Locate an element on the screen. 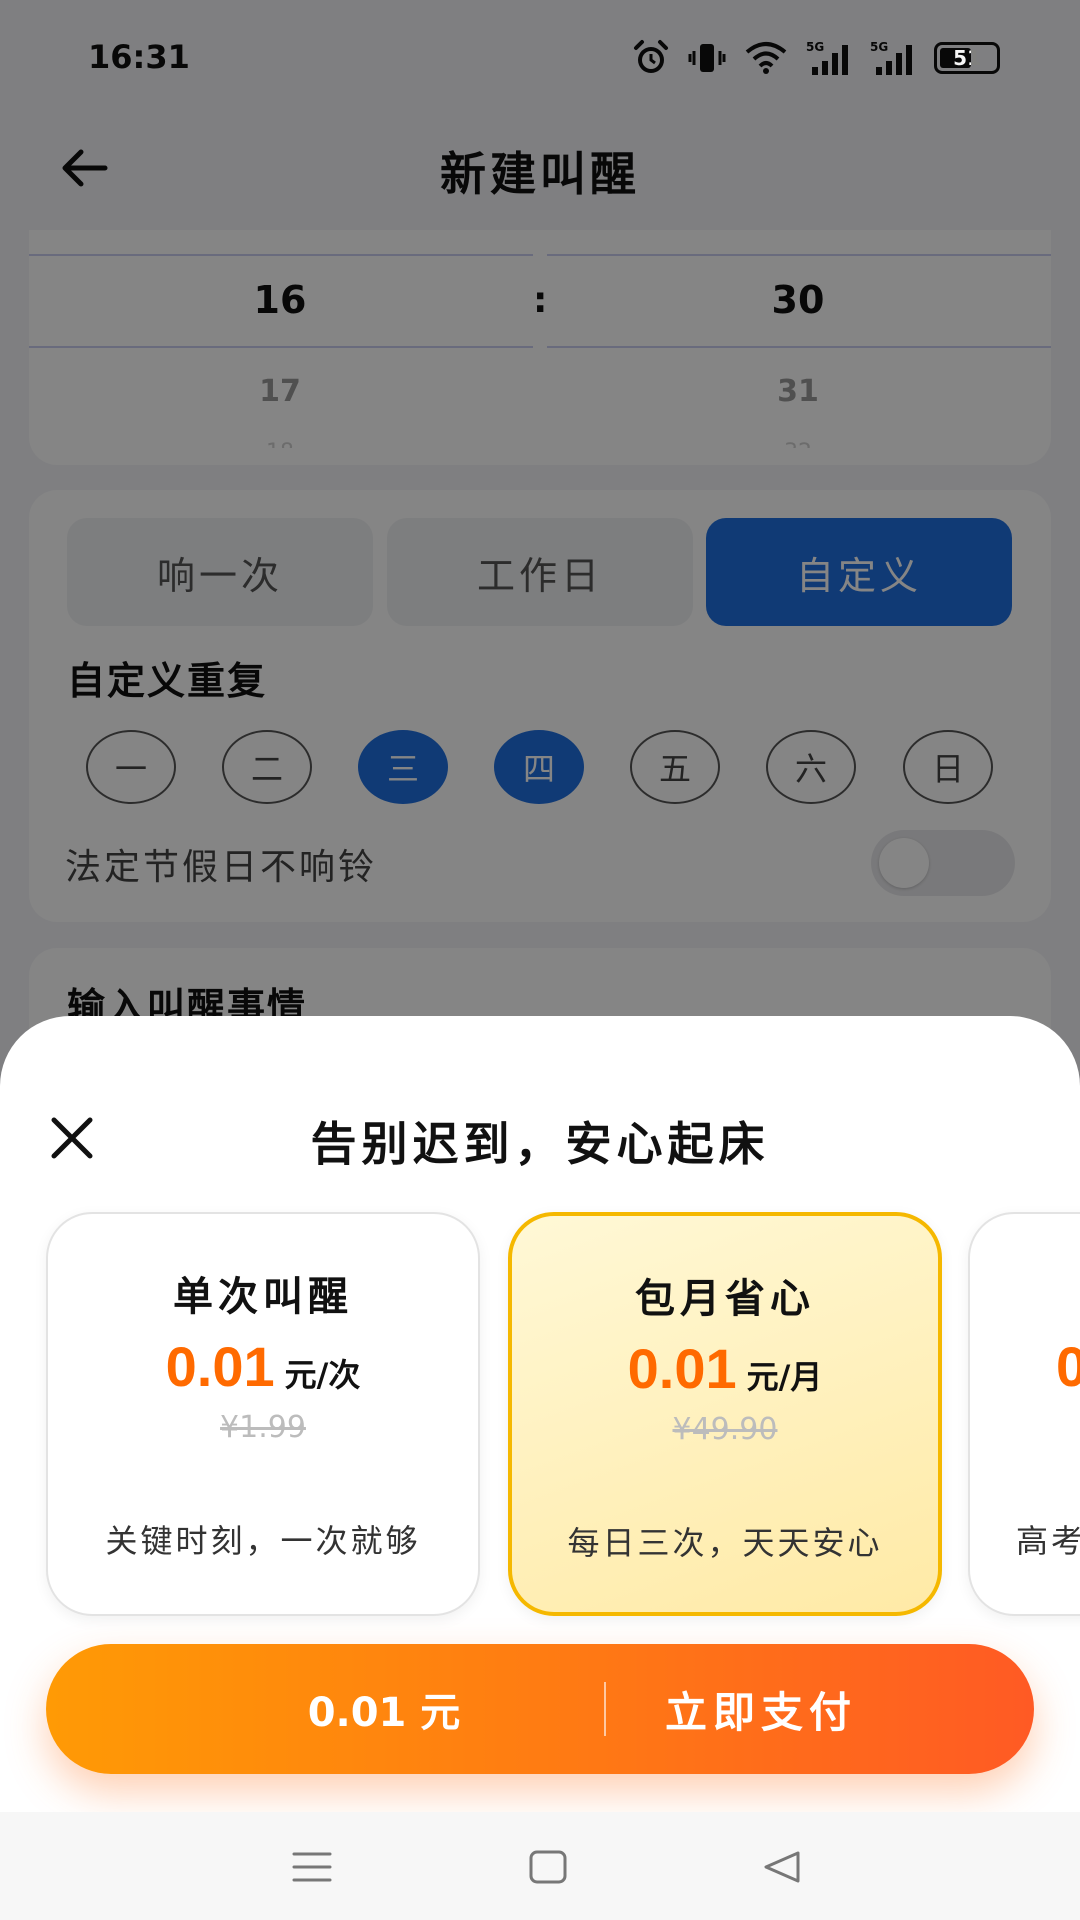  back-triangle-icon is located at coordinates (782, 1867).